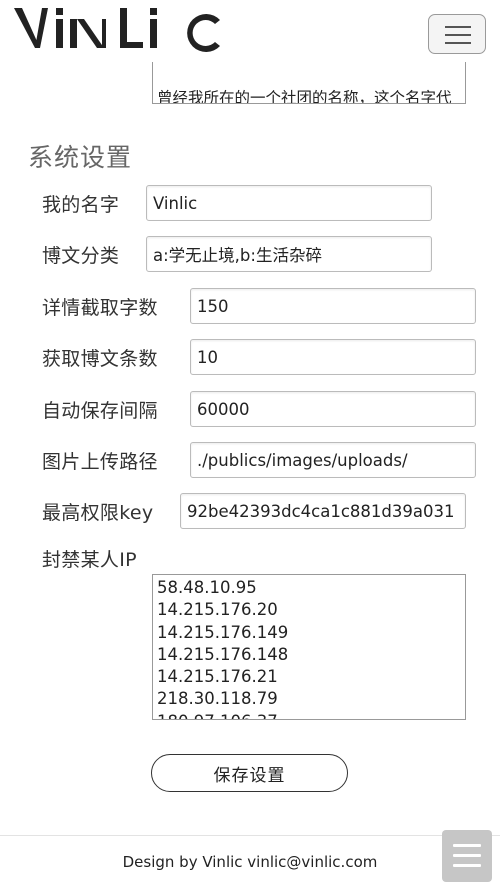  I want to click on upload-path-input, so click(333, 460).